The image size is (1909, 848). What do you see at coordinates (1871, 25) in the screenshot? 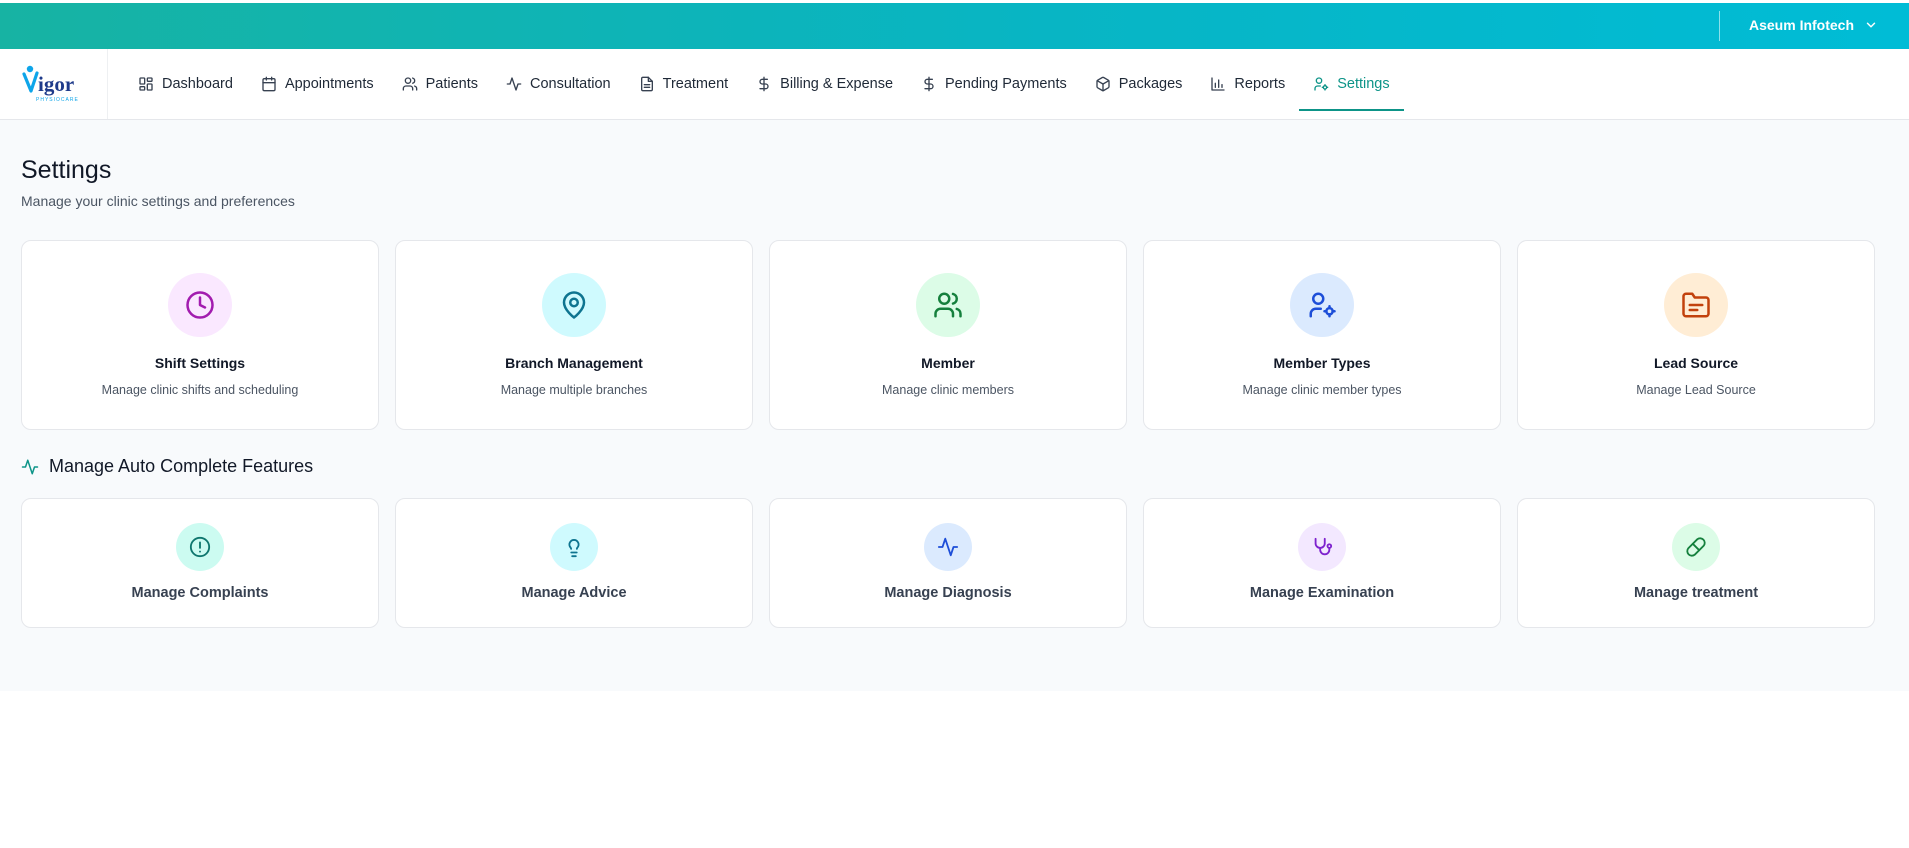
I see `chevron-down-icon` at bounding box center [1871, 25].